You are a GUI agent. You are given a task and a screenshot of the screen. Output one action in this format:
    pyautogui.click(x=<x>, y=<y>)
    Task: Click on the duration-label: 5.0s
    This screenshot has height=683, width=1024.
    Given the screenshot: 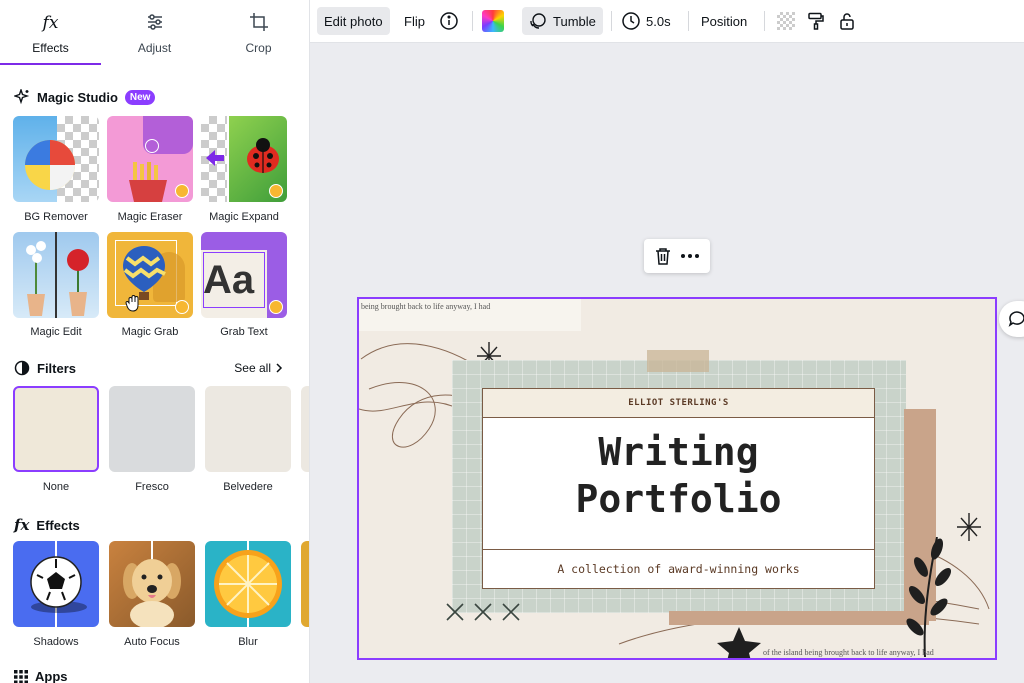 What is the action you would take?
    pyautogui.click(x=658, y=21)
    